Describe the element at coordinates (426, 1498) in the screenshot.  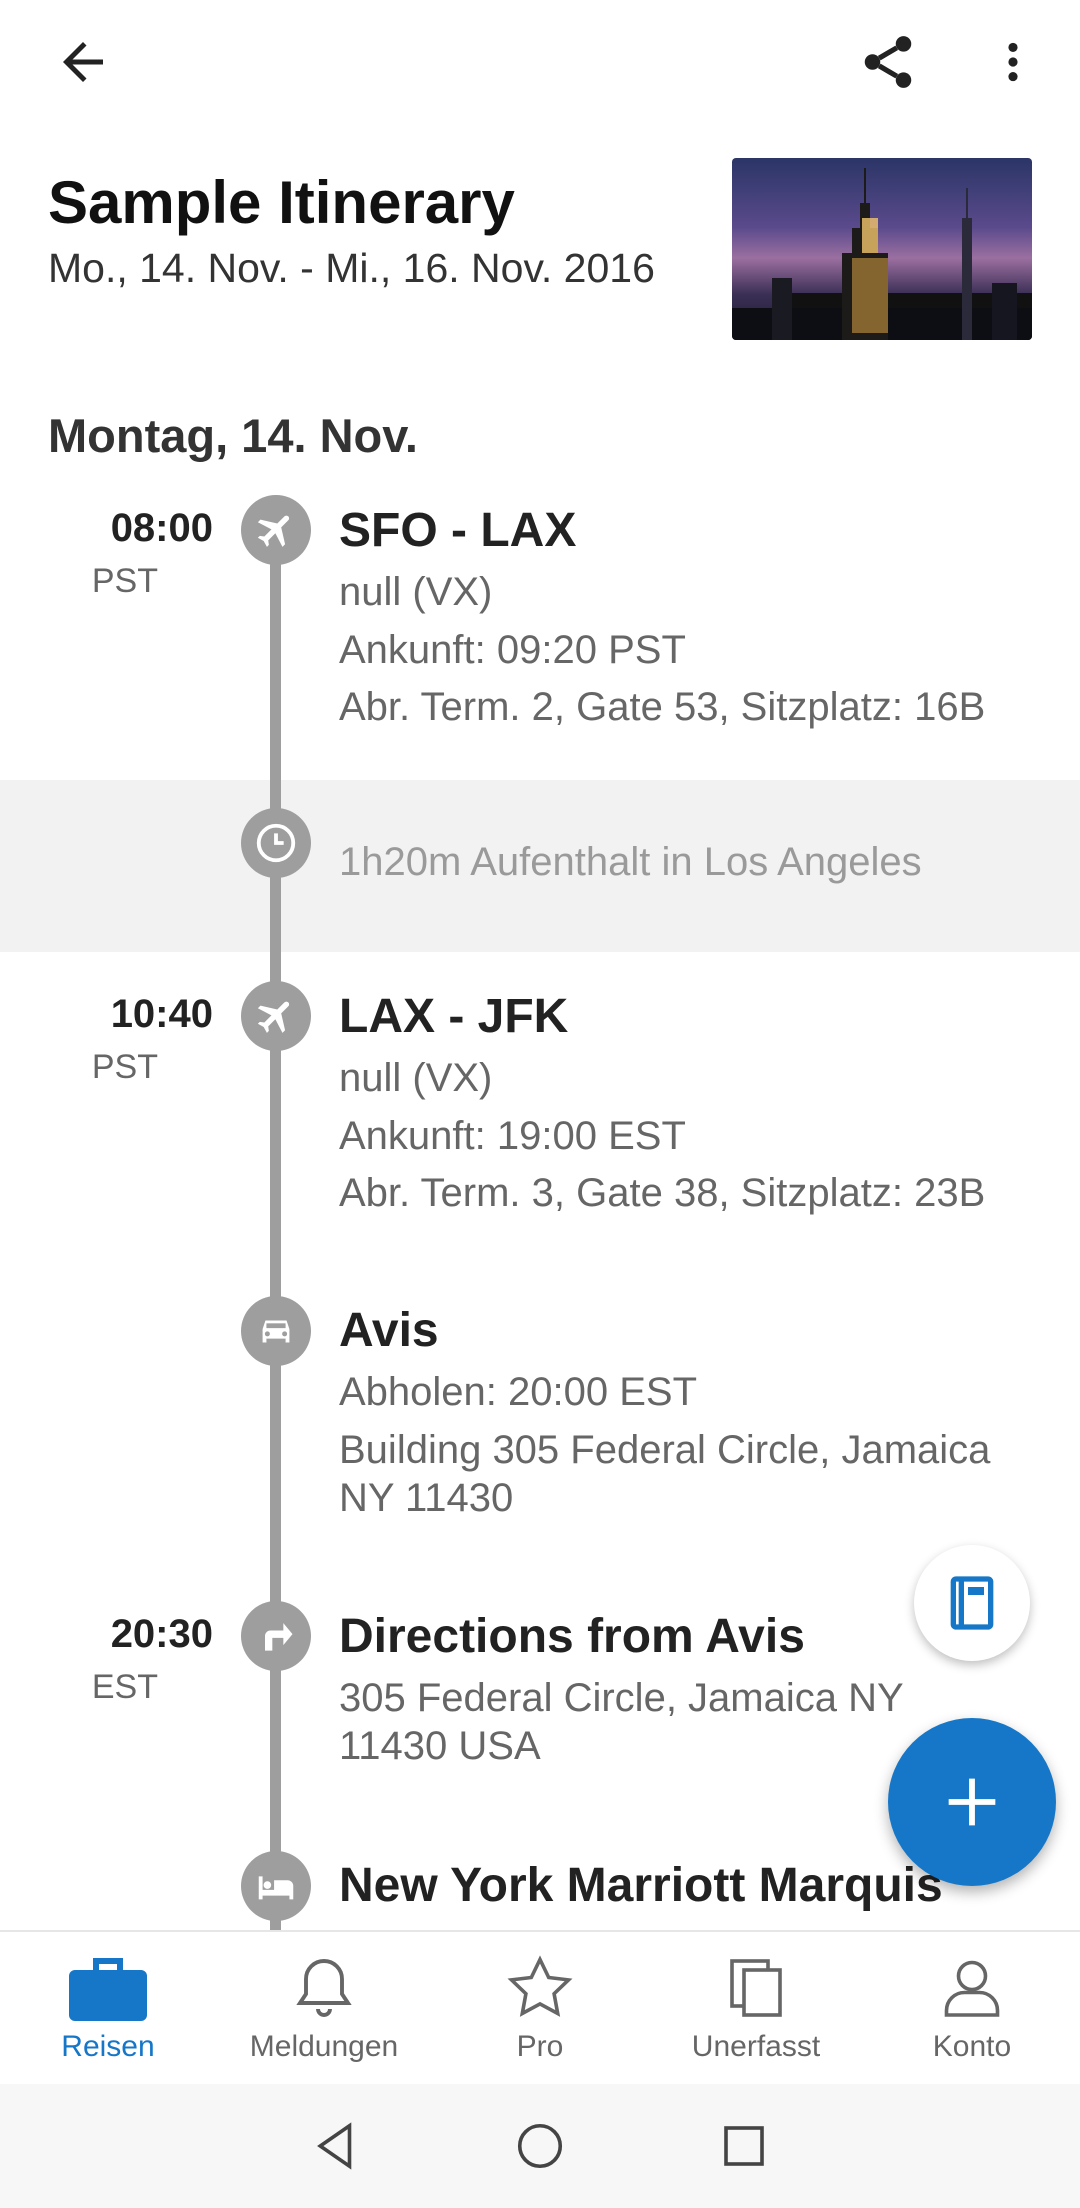
I see `event-detail: NY 11430` at that location.